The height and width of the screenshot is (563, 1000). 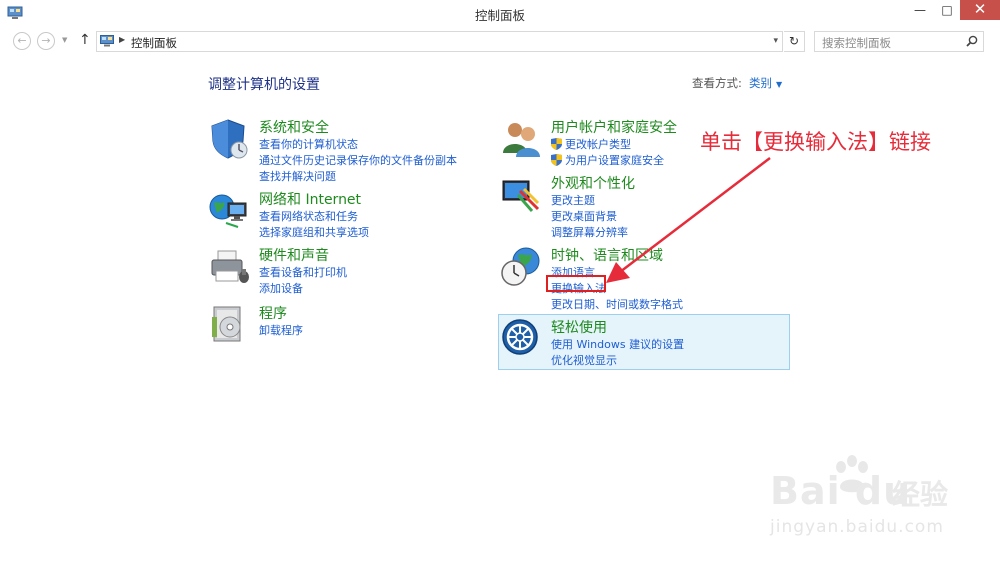 I want to click on link-view-computer-status: 查看你的计算机状态, so click(x=358, y=145).